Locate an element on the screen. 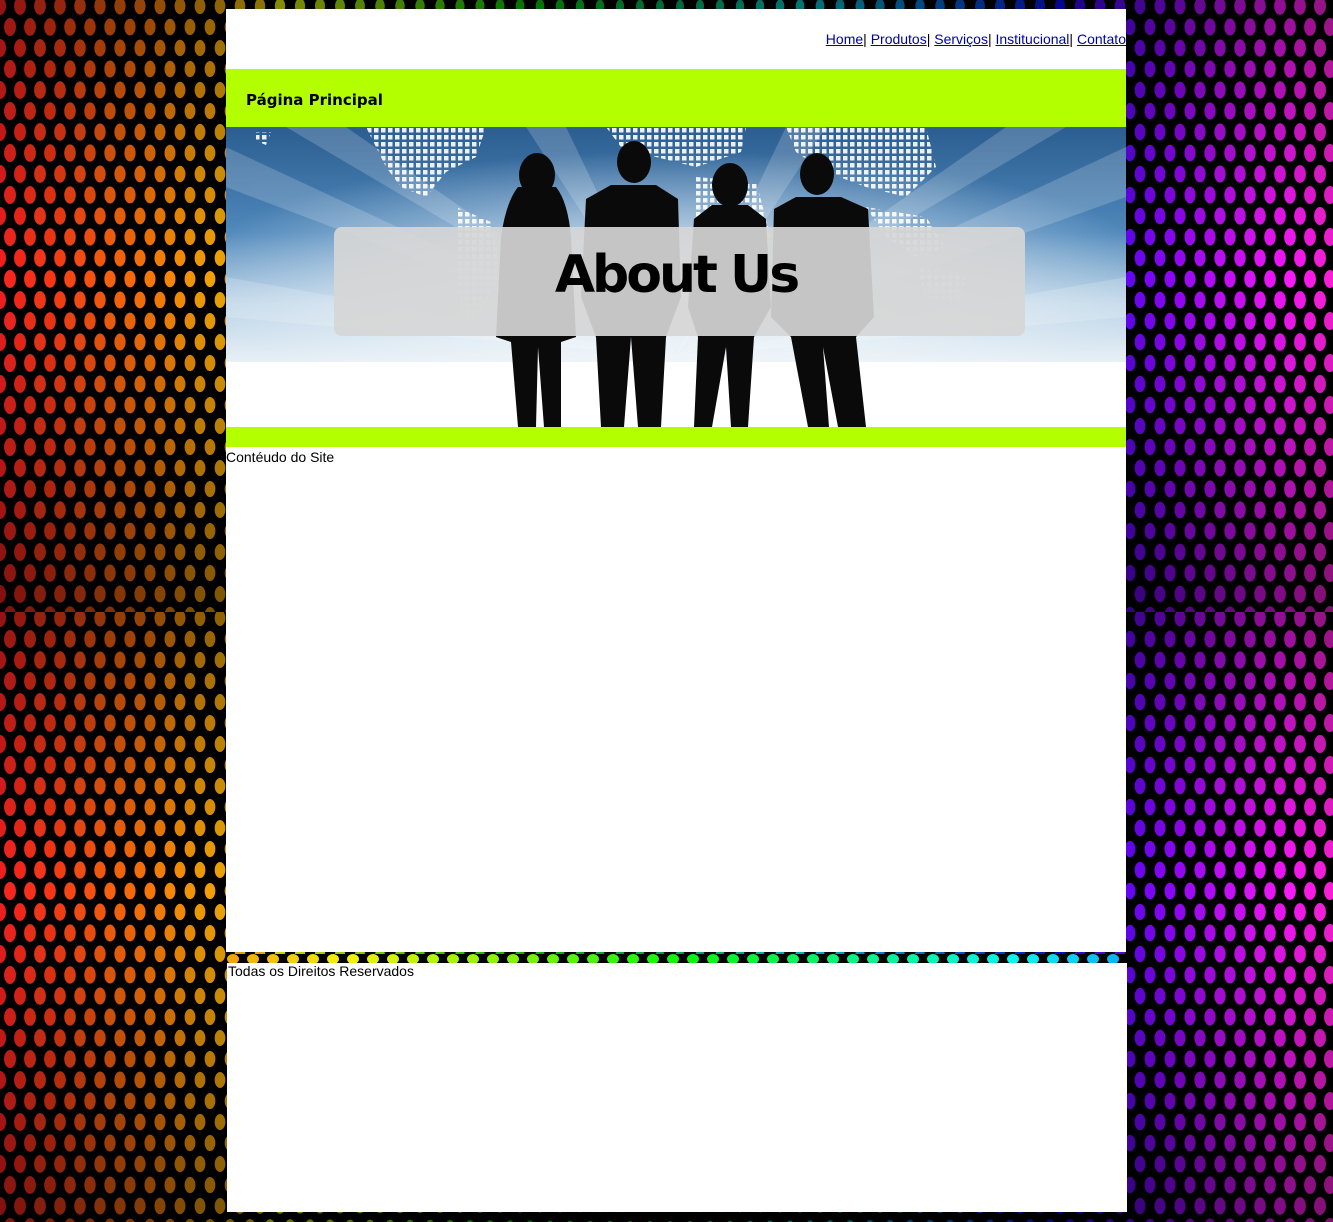 Image resolution: width=1333 pixels, height=1222 pixels. nav-link-servicos: Serviços is located at coordinates (961, 39).